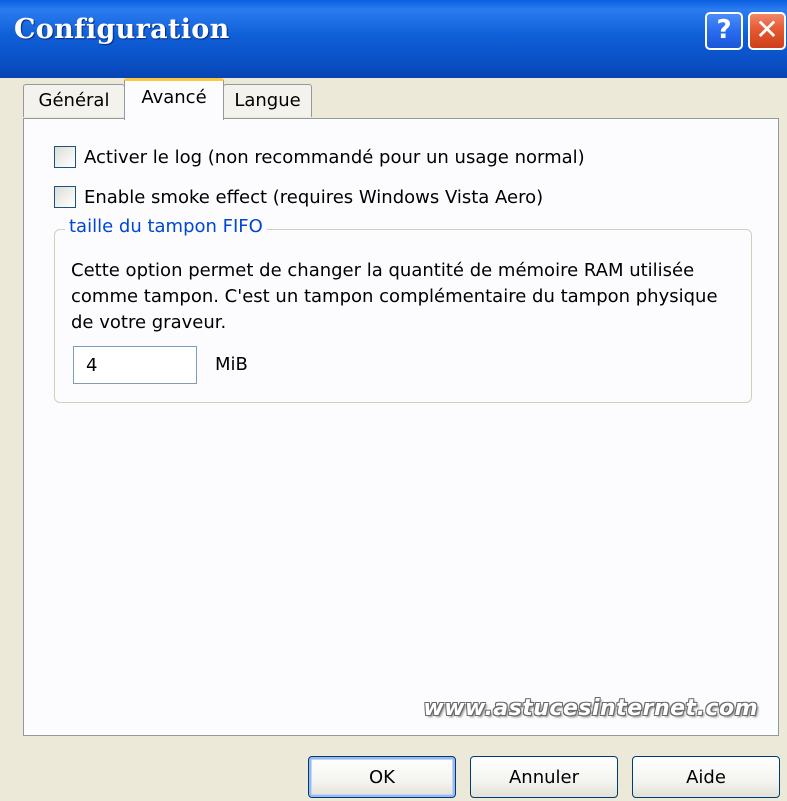 The height and width of the screenshot is (801, 787). Describe the element at coordinates (65, 197) in the screenshot. I see `smoke-effect-checkbox` at that location.